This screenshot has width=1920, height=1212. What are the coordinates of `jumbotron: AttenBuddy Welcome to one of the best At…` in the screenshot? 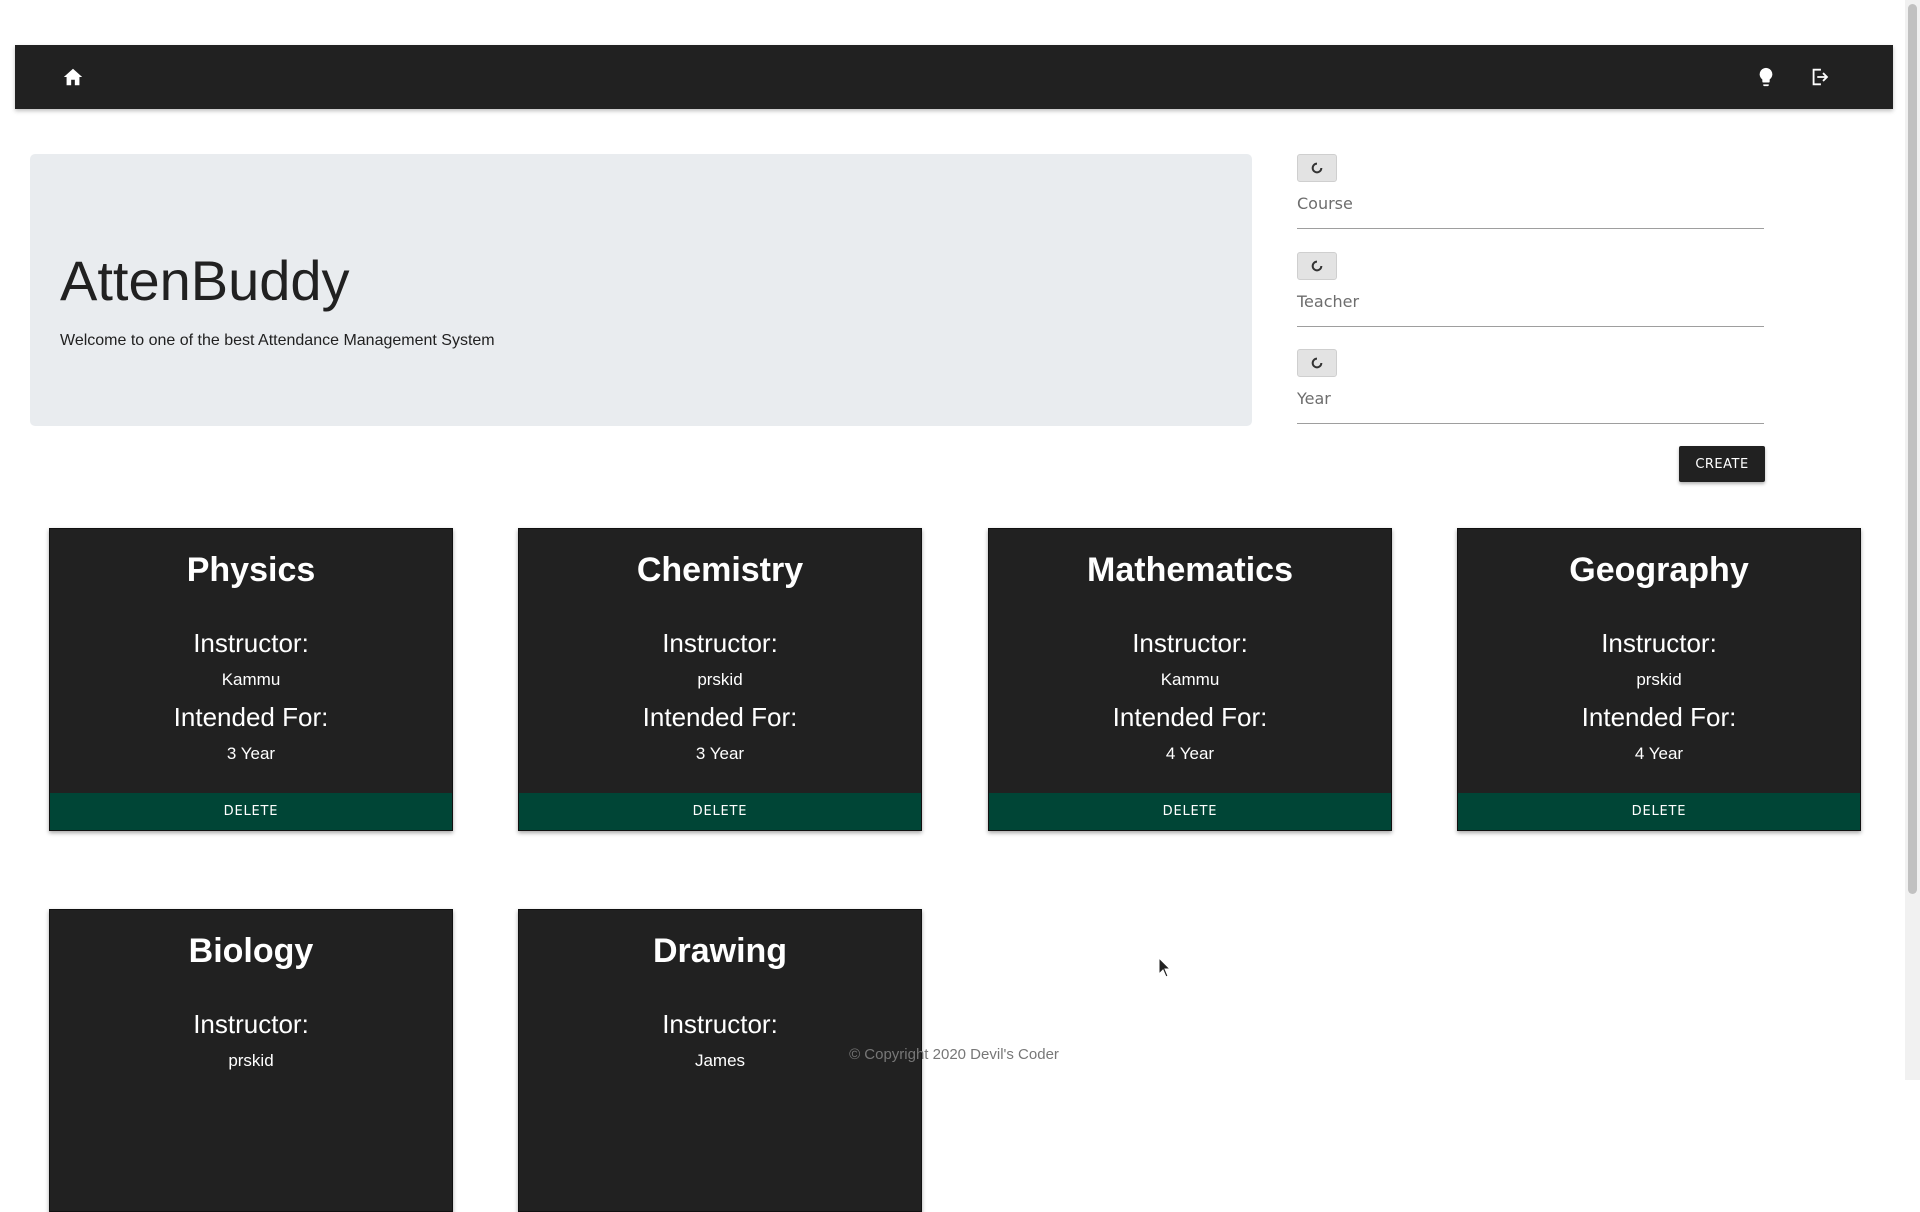 It's located at (641, 290).